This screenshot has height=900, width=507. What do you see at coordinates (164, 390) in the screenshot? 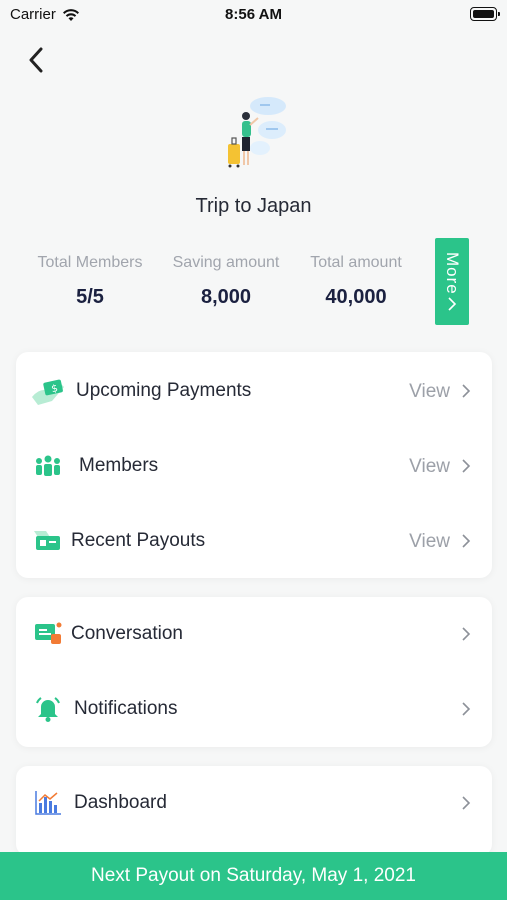
I see `menu-item-label: Upcoming Payments` at bounding box center [164, 390].